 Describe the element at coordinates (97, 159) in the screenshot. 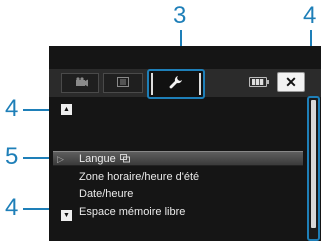

I see `menu-item-label: Langue` at that location.